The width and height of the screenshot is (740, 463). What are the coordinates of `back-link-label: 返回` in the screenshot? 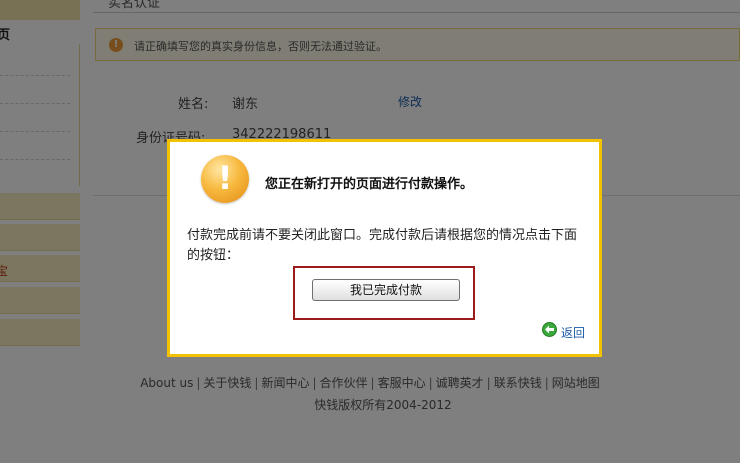 It's located at (573, 333).